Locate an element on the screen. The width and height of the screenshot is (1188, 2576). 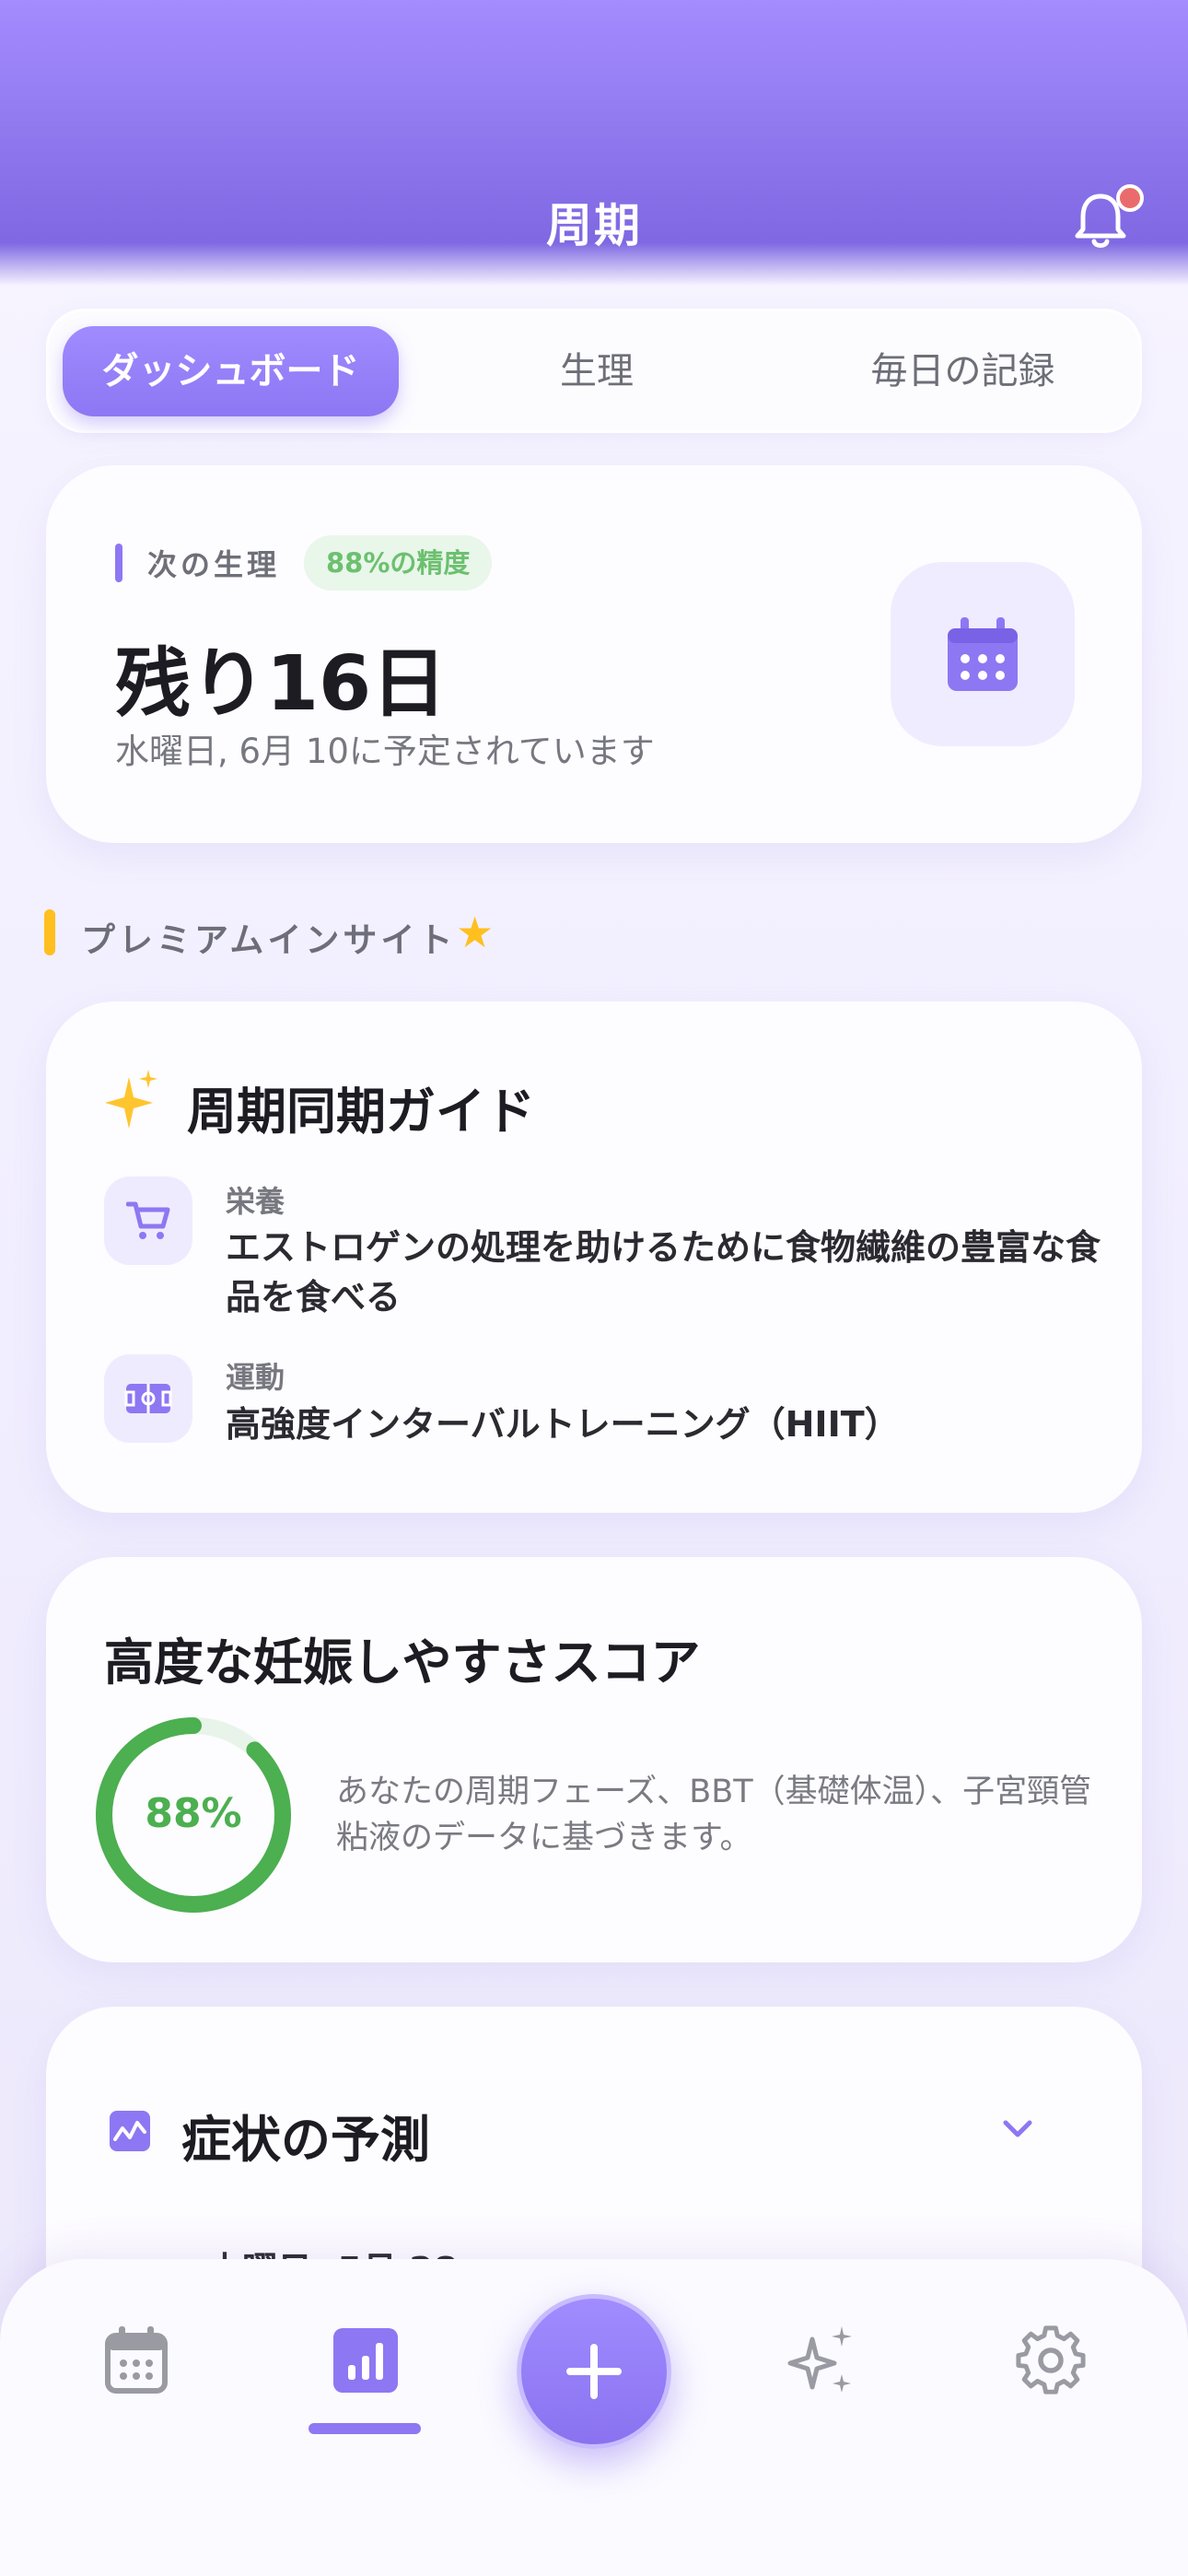
segmented-tabs: ダッシュボード 生理 毎日の記録 is located at coordinates (594, 371).